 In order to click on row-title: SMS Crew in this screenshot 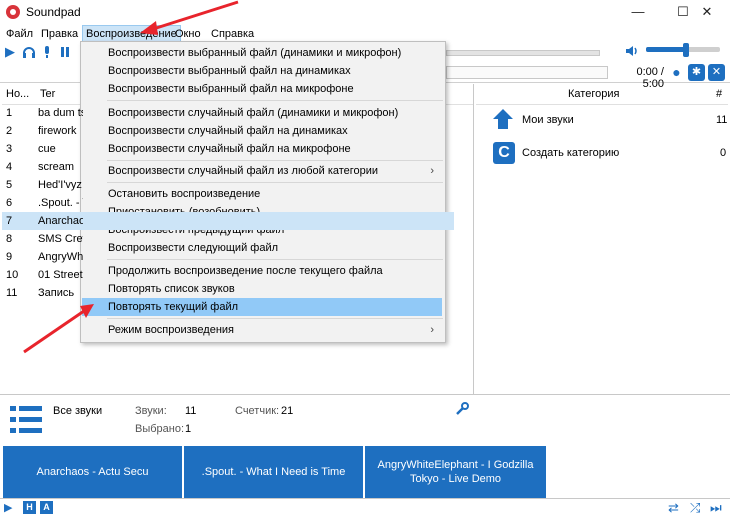, I will do `click(60, 239)`.